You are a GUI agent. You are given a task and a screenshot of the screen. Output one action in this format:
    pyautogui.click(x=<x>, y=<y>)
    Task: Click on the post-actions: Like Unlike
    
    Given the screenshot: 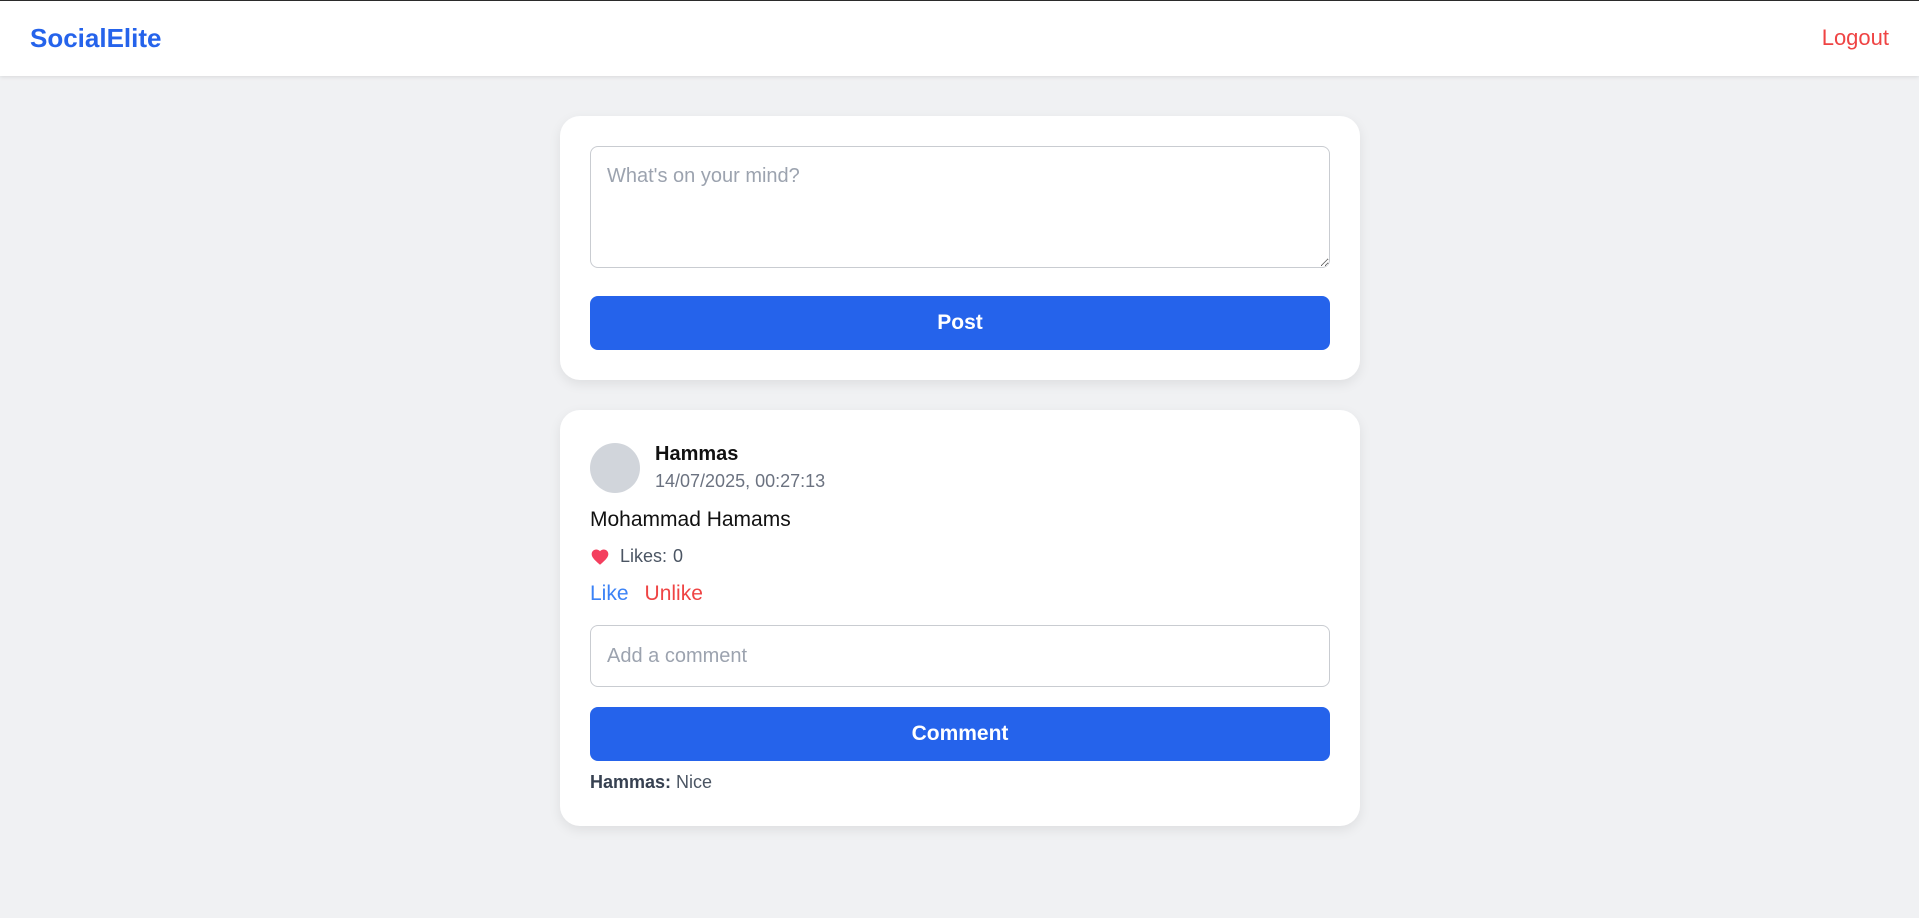 What is the action you would take?
    pyautogui.click(x=646, y=594)
    